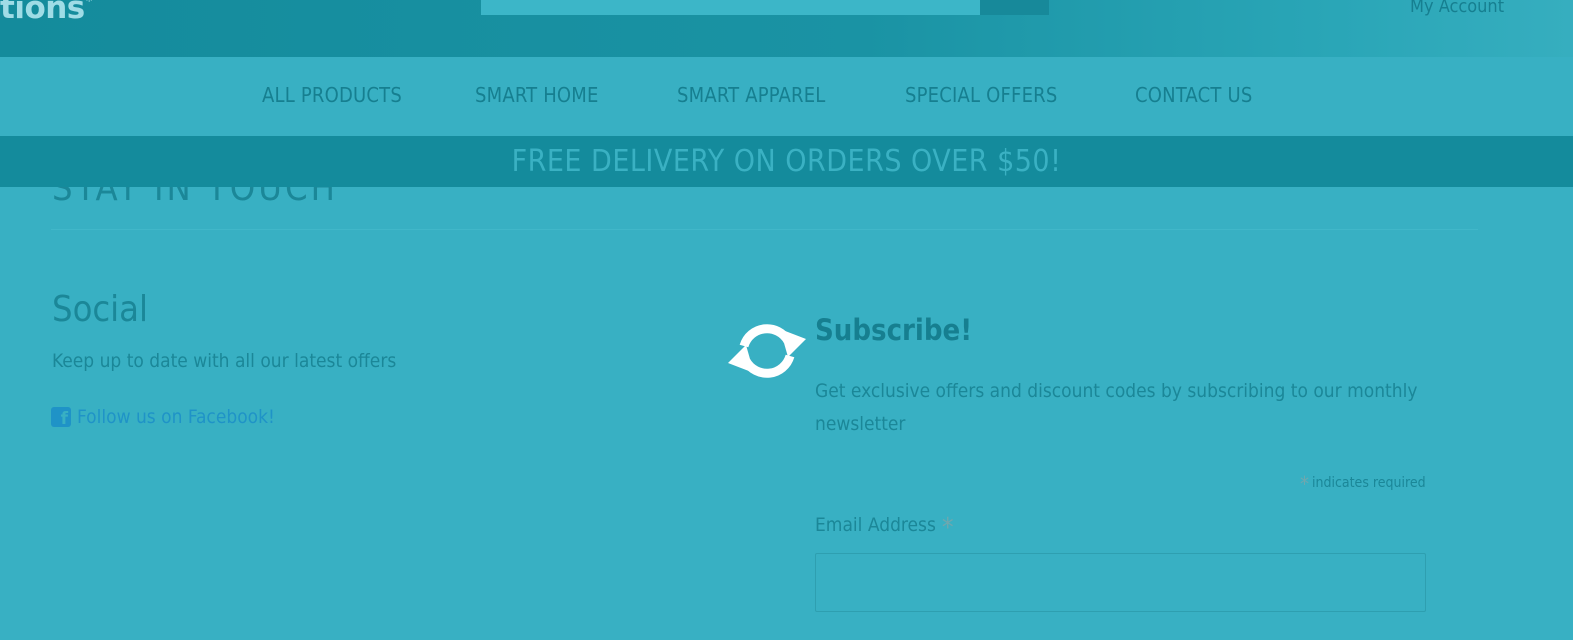  I want to click on refresh-icon, so click(767, 351).